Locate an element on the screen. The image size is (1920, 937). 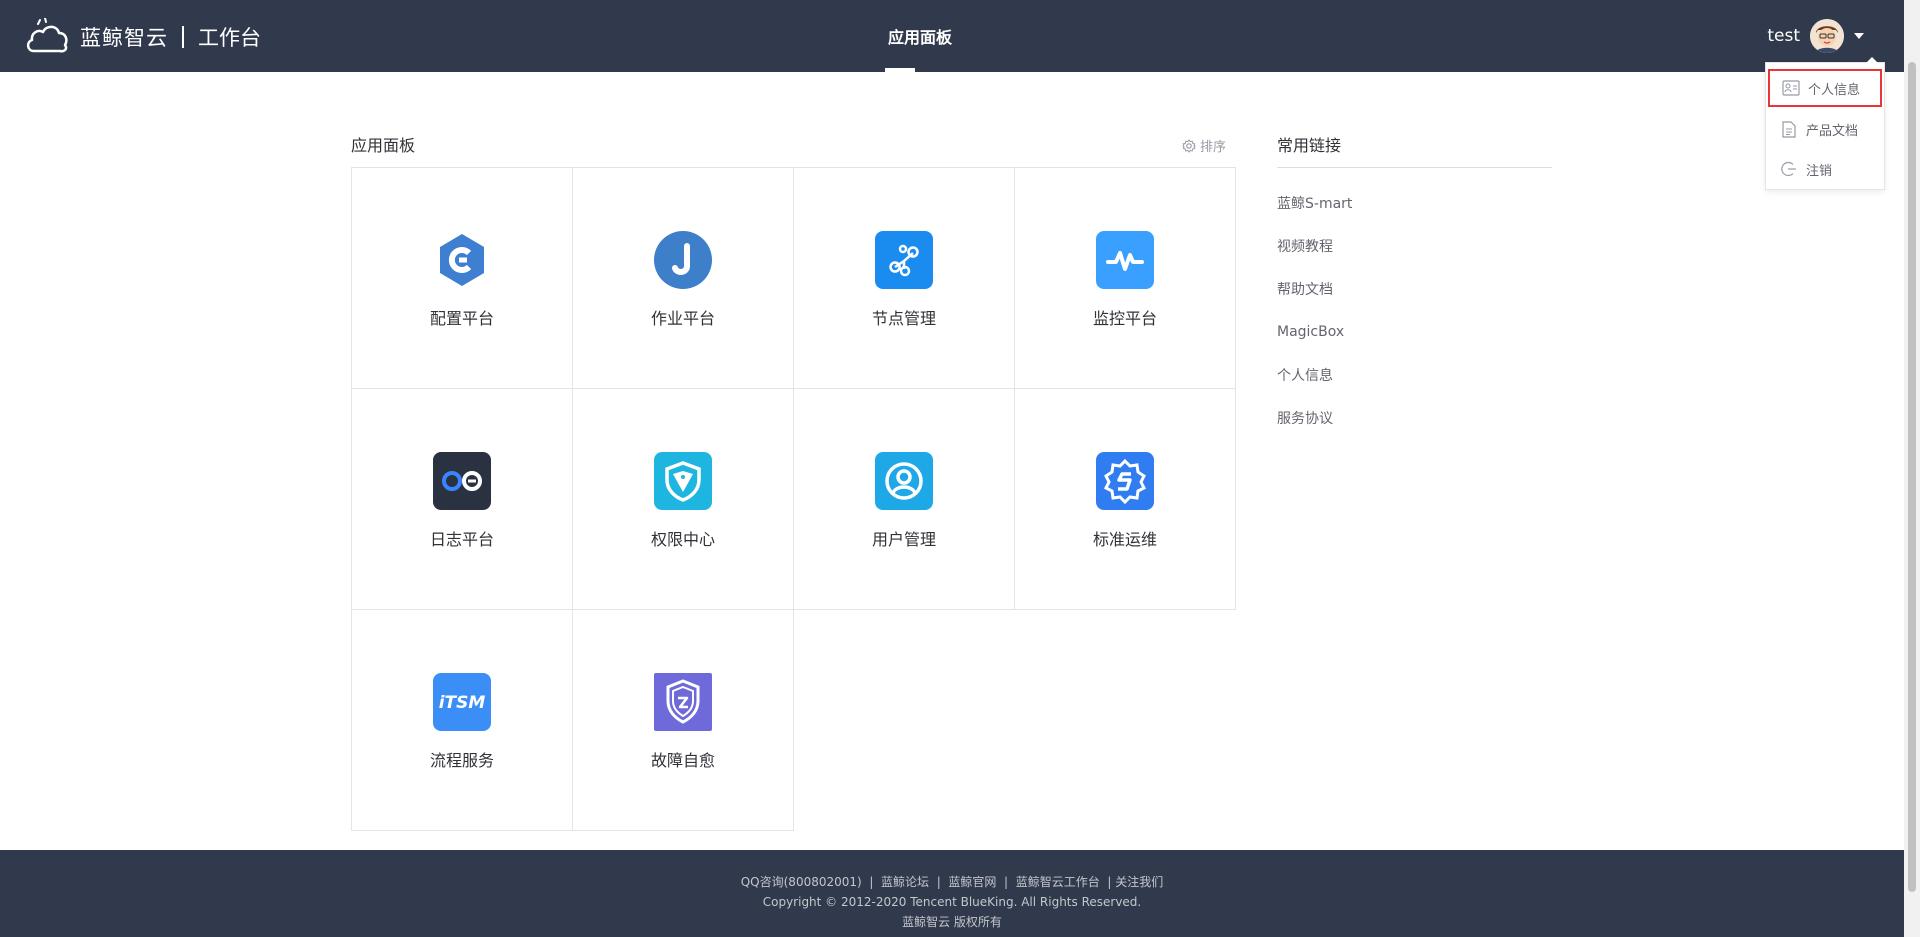
link-smart: 蓝鲸S-mart is located at coordinates (1314, 202).